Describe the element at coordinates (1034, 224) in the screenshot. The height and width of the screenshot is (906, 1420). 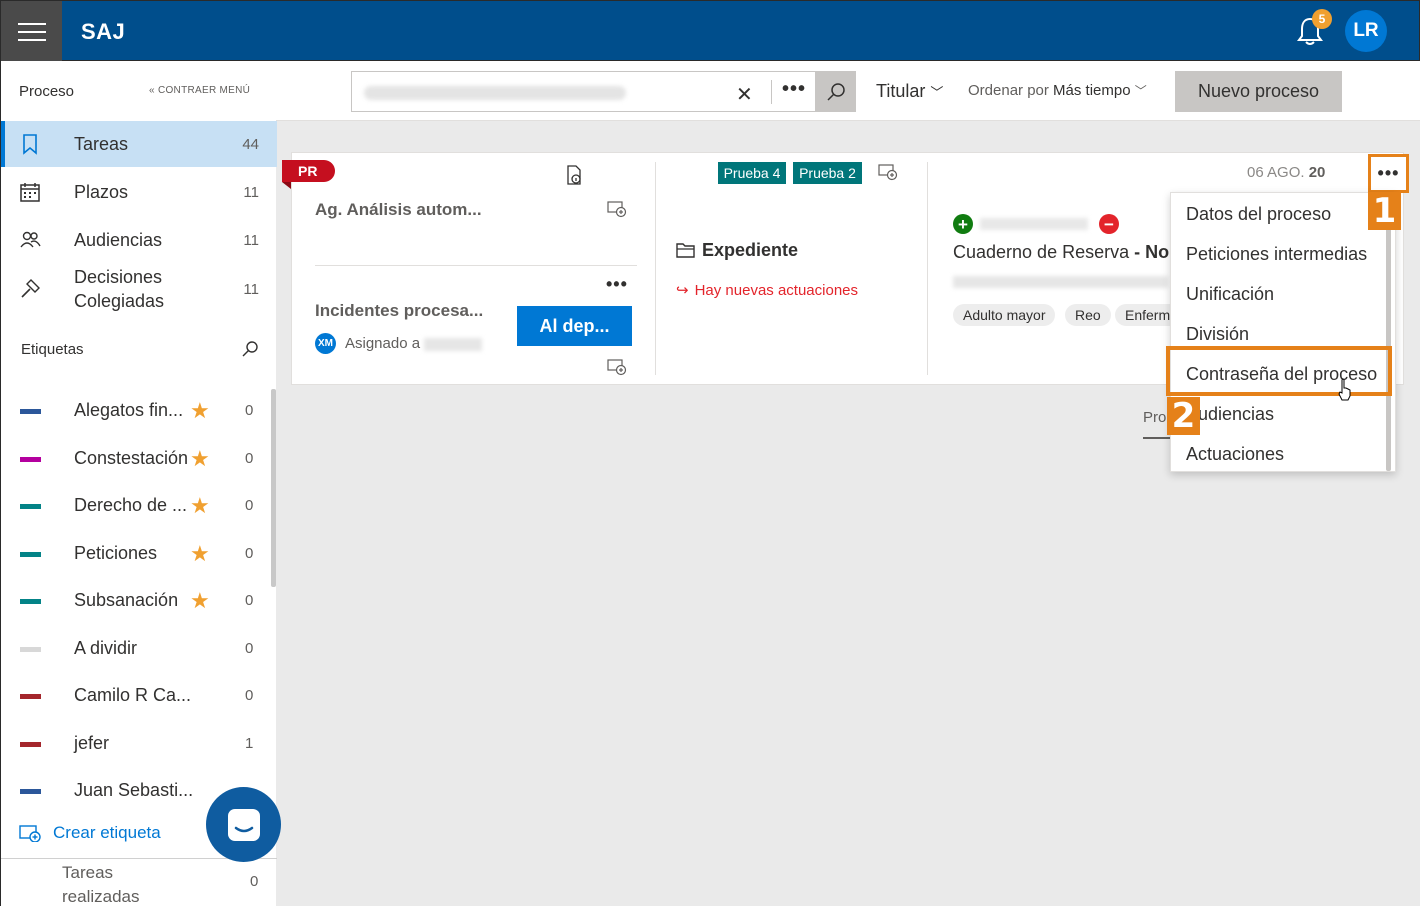
I see `party-name-redacted` at that location.